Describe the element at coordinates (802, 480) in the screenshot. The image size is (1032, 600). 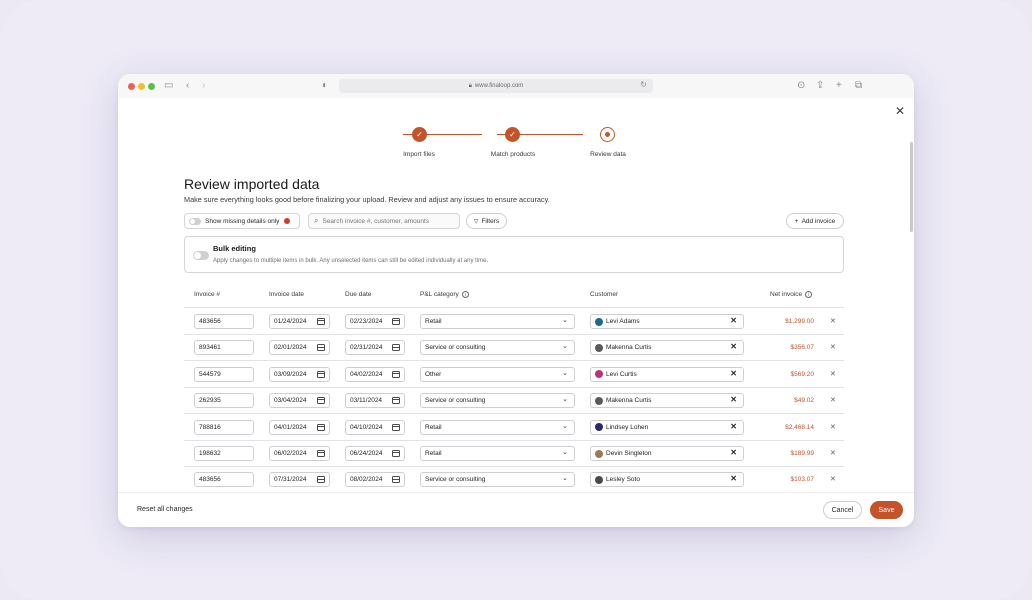
I see `net-invoice-amount: $103.07` at that location.